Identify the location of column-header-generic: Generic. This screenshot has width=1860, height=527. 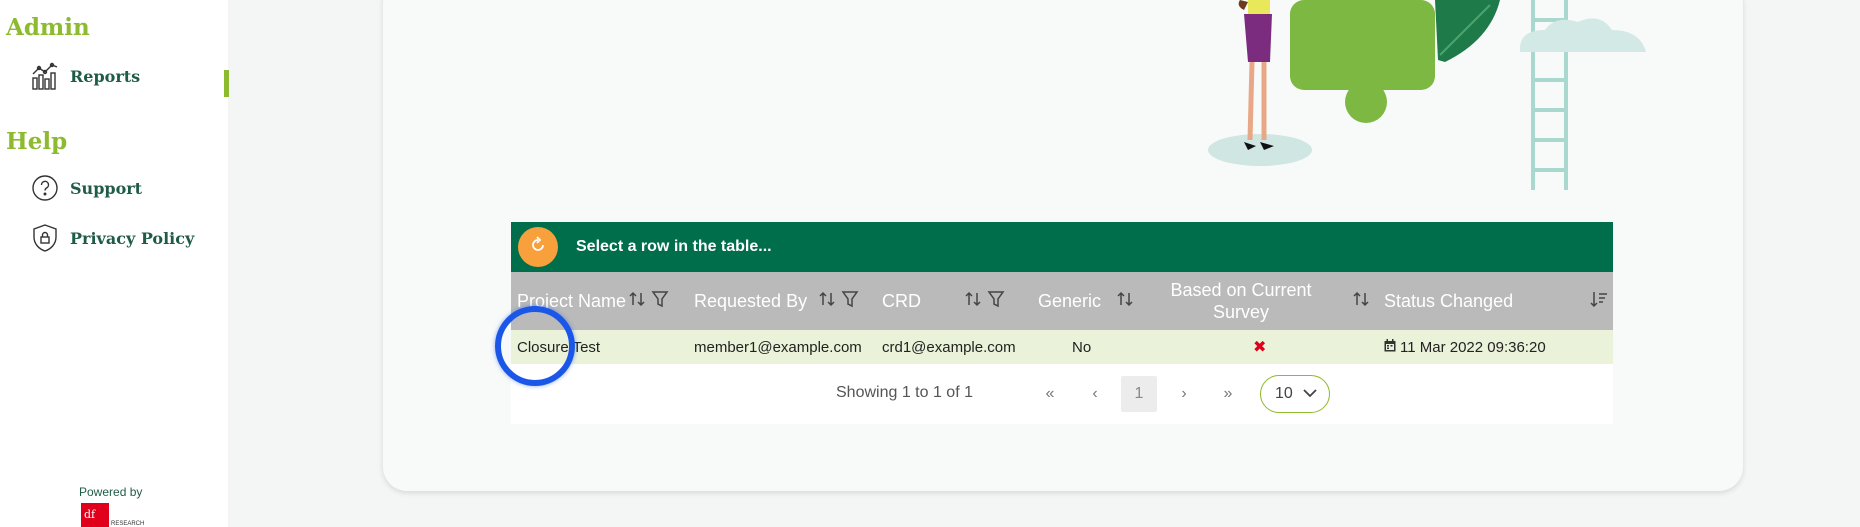
(1069, 301).